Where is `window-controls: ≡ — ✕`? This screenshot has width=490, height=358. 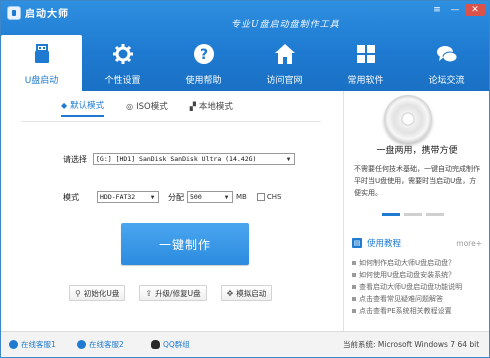 window-controls: ≡ — ✕ is located at coordinates (457, 10).